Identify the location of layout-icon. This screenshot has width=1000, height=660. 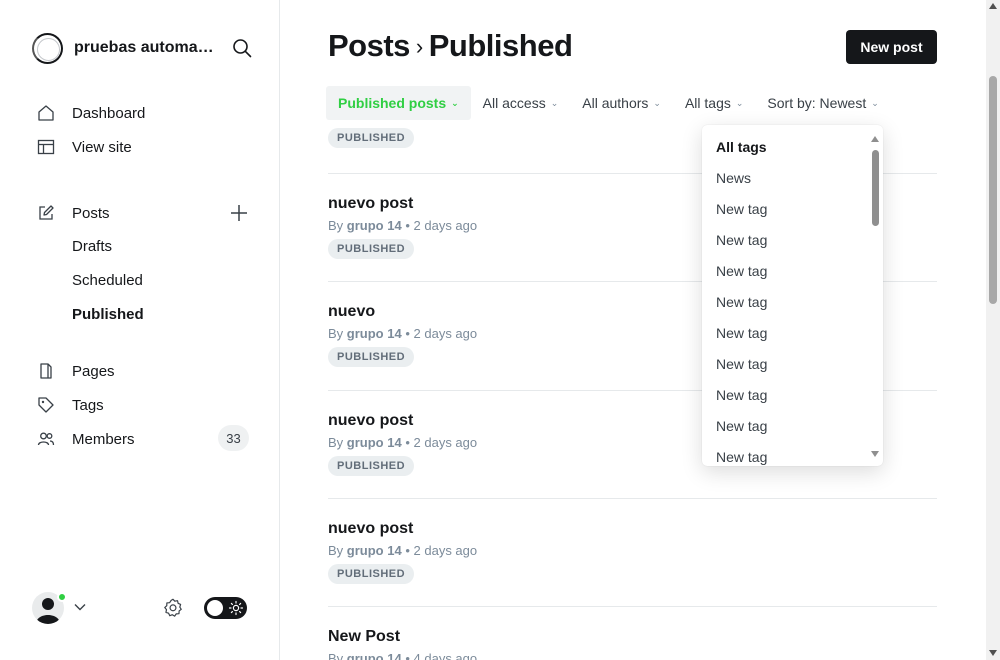
(46, 147).